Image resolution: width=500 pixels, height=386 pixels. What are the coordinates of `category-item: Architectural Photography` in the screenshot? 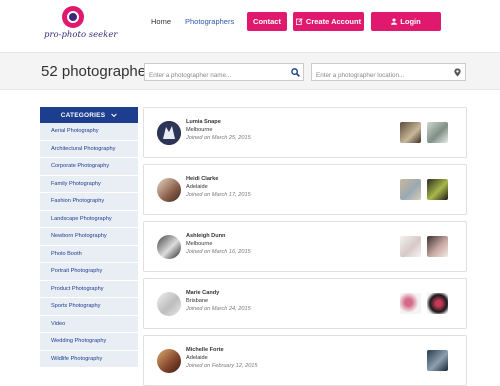 It's located at (89, 149).